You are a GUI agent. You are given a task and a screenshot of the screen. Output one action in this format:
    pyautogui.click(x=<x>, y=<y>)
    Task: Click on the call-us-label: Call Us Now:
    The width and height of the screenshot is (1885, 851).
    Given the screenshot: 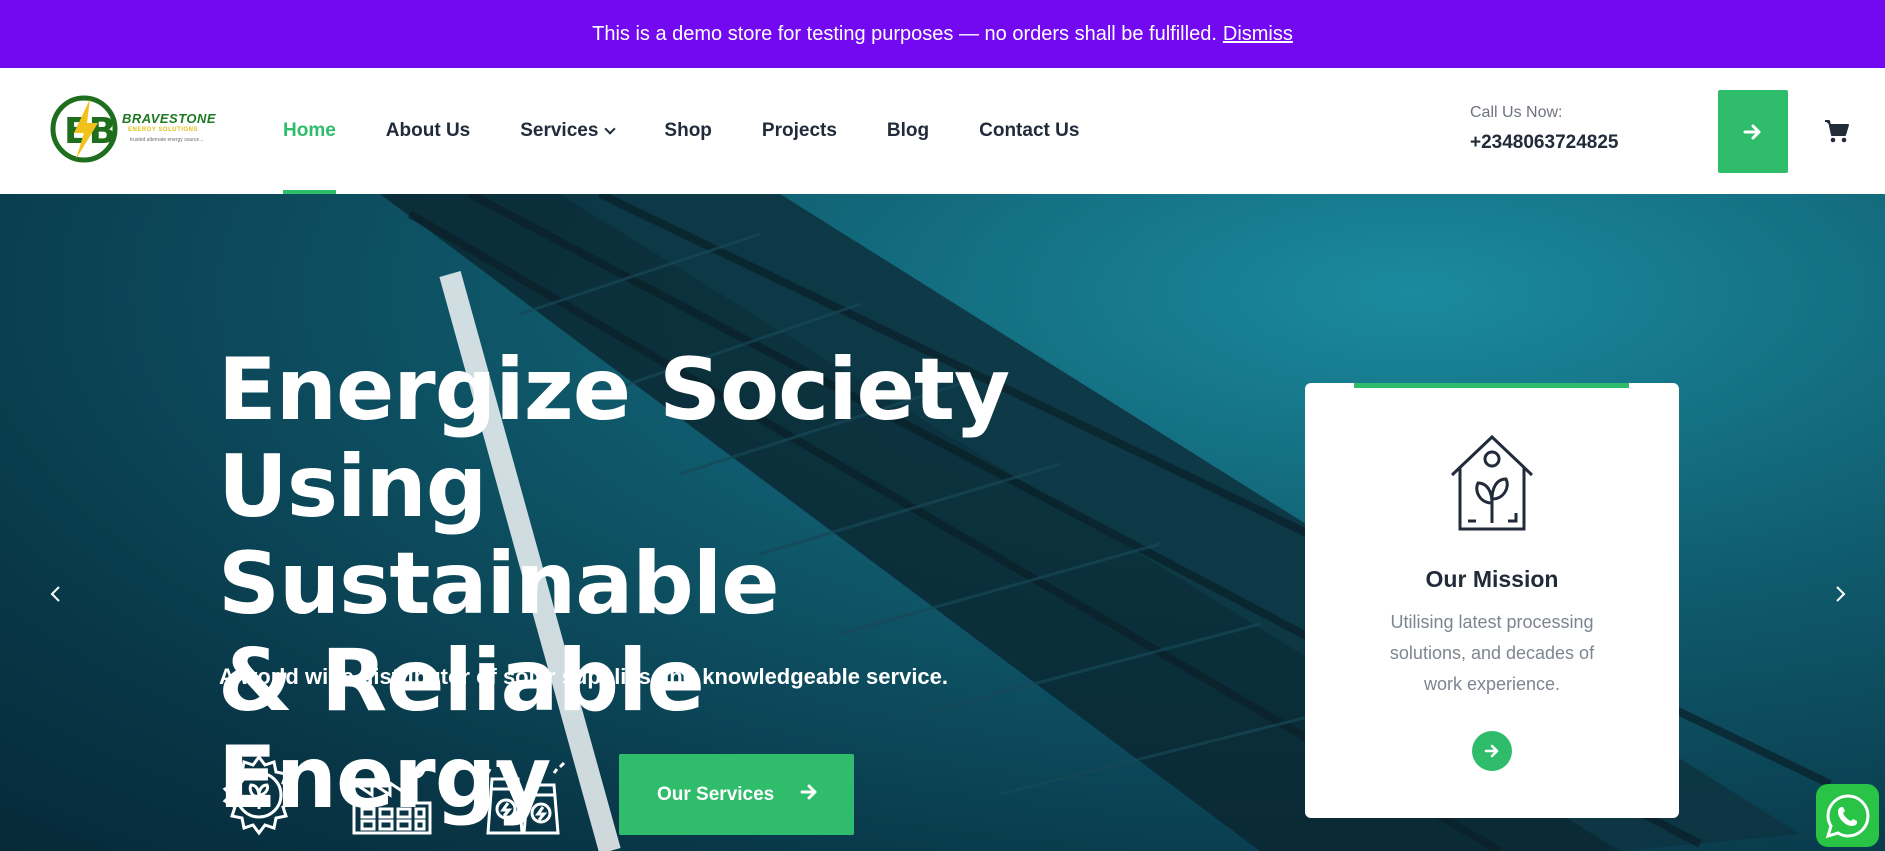 What is the action you would take?
    pyautogui.click(x=1516, y=112)
    